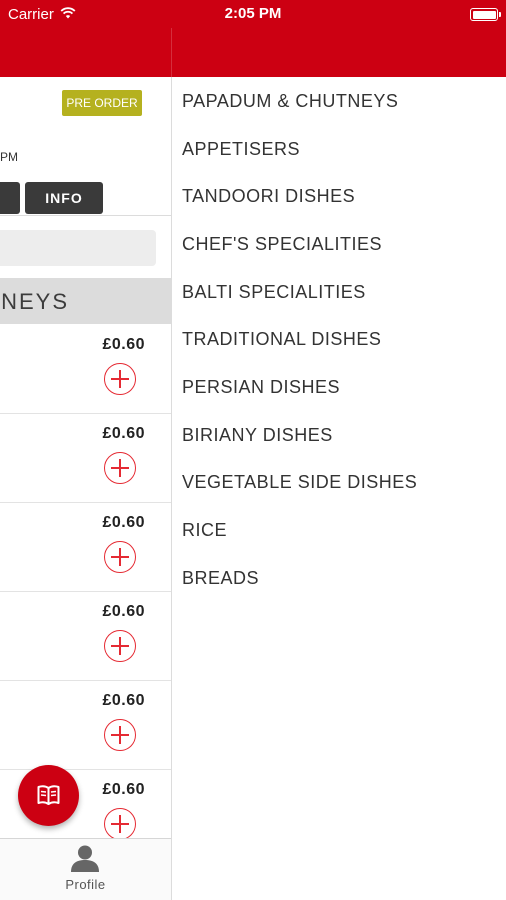  What do you see at coordinates (220, 578) in the screenshot?
I see `category-item: BREADS` at bounding box center [220, 578].